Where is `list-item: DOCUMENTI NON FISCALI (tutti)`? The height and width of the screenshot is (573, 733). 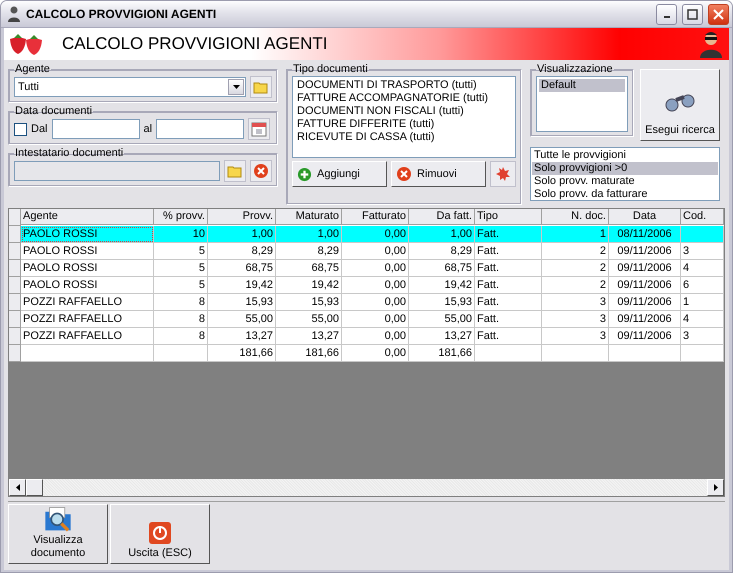
list-item: DOCUMENTI NON FISCALI (tutti) is located at coordinates (404, 111).